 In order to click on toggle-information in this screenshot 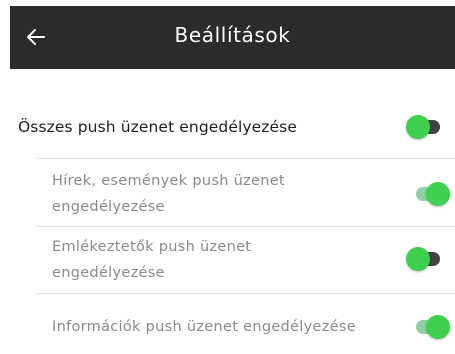, I will do `click(431, 327)`.